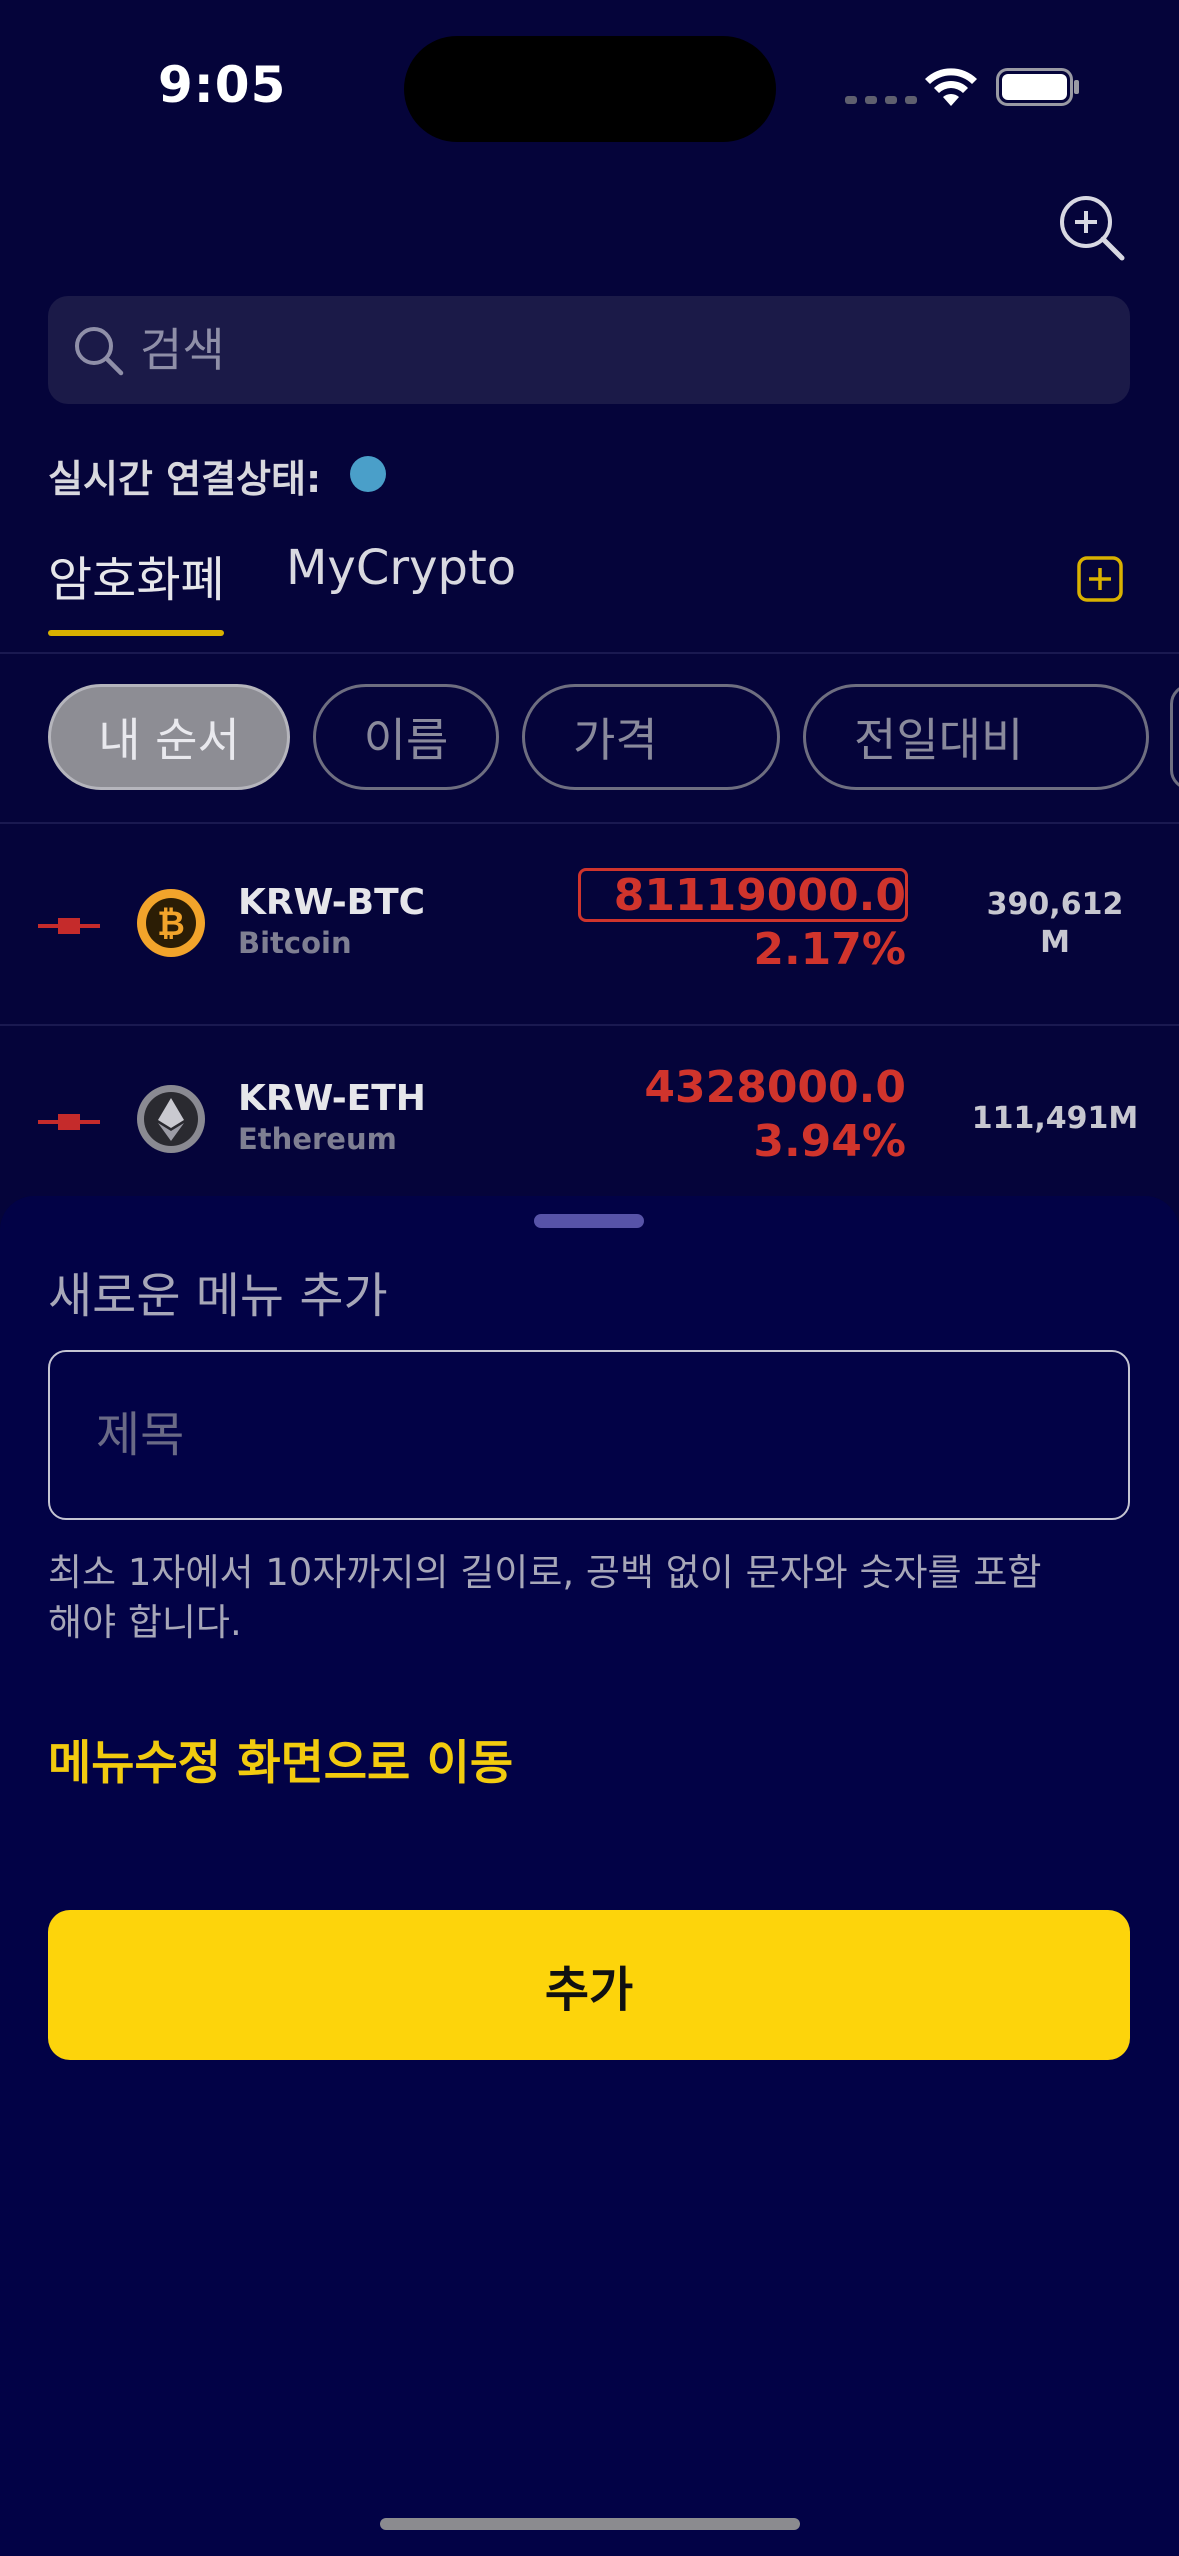 The image size is (1179, 2556). Describe the element at coordinates (1092, 228) in the screenshot. I see `zoom-in-icon` at that location.